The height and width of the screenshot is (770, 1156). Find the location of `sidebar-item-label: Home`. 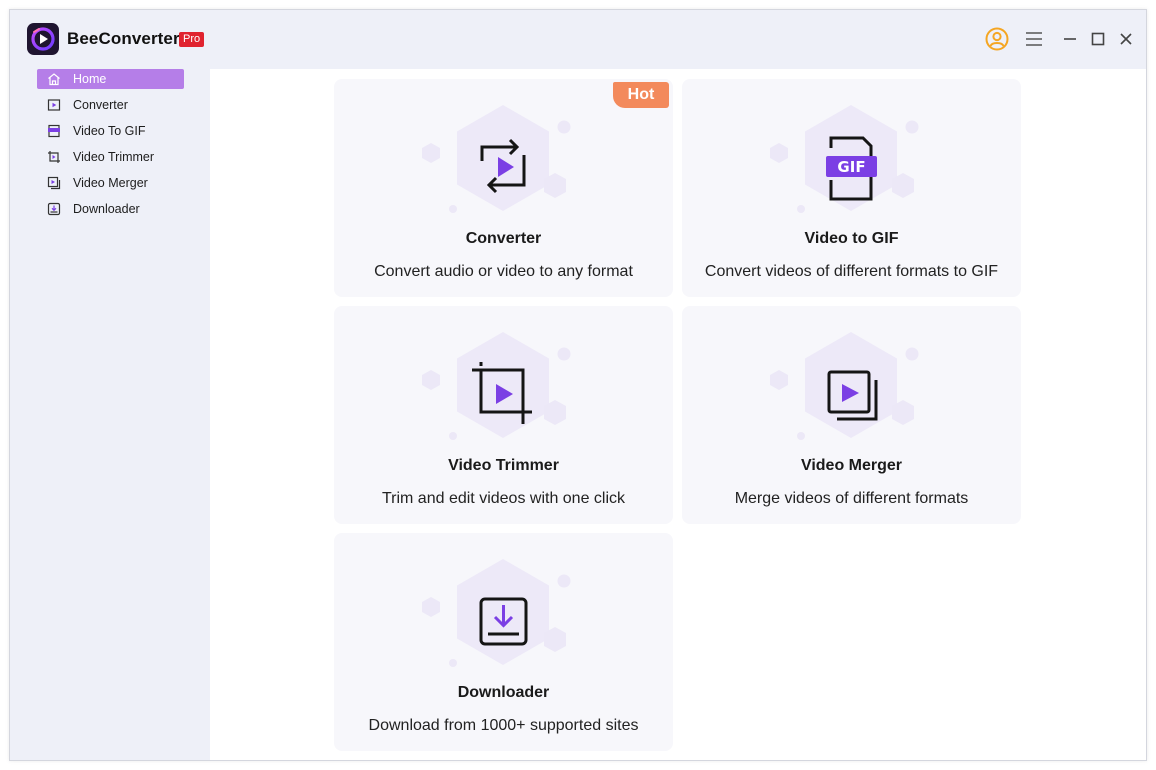

sidebar-item-label: Home is located at coordinates (90, 79).